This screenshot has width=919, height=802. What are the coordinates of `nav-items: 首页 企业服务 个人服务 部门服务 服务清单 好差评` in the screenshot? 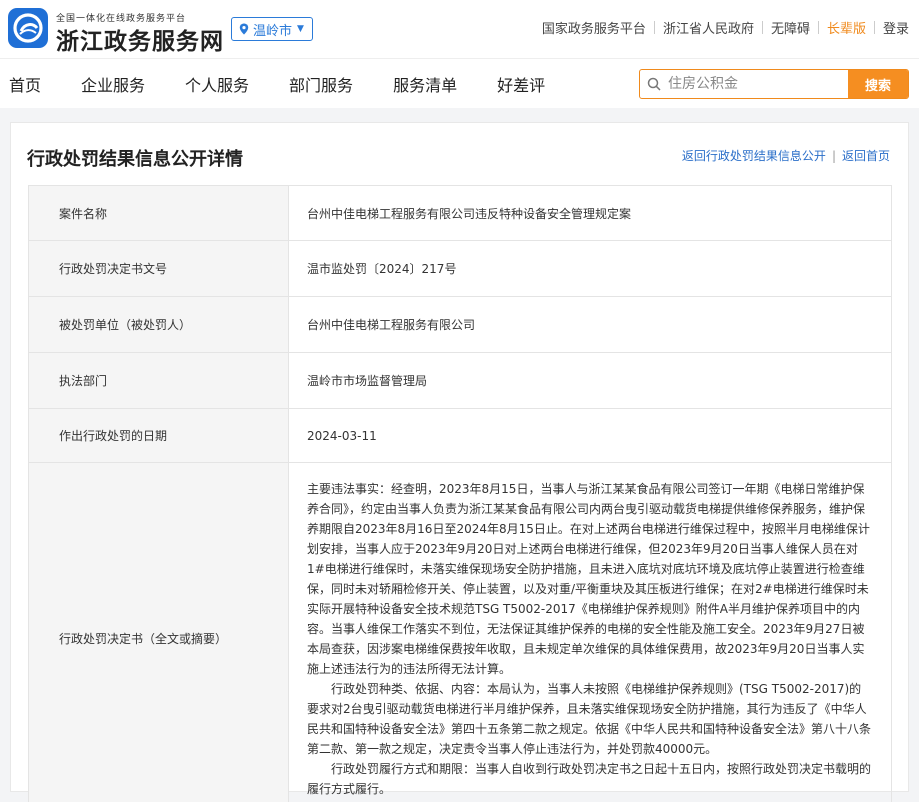 It's located at (292, 84).